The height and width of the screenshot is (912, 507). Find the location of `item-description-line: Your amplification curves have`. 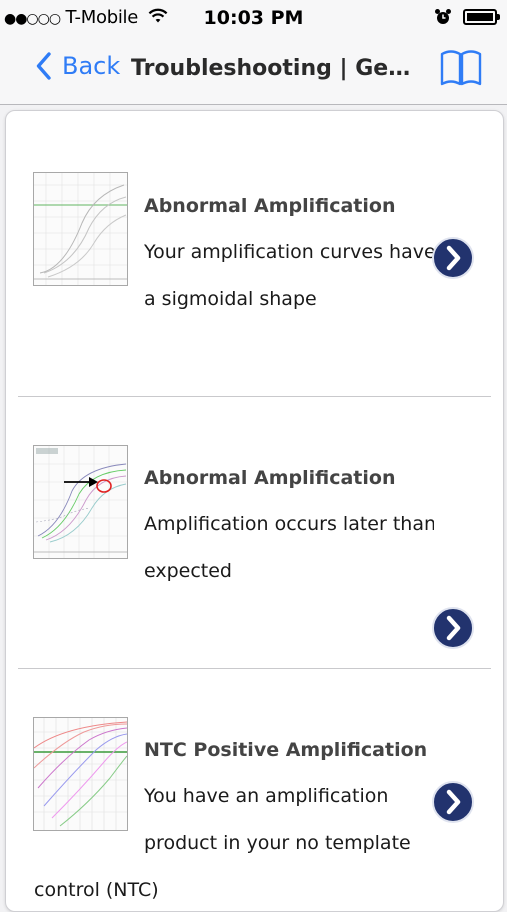

item-description-line: Your amplification curves have is located at coordinates (289, 252).